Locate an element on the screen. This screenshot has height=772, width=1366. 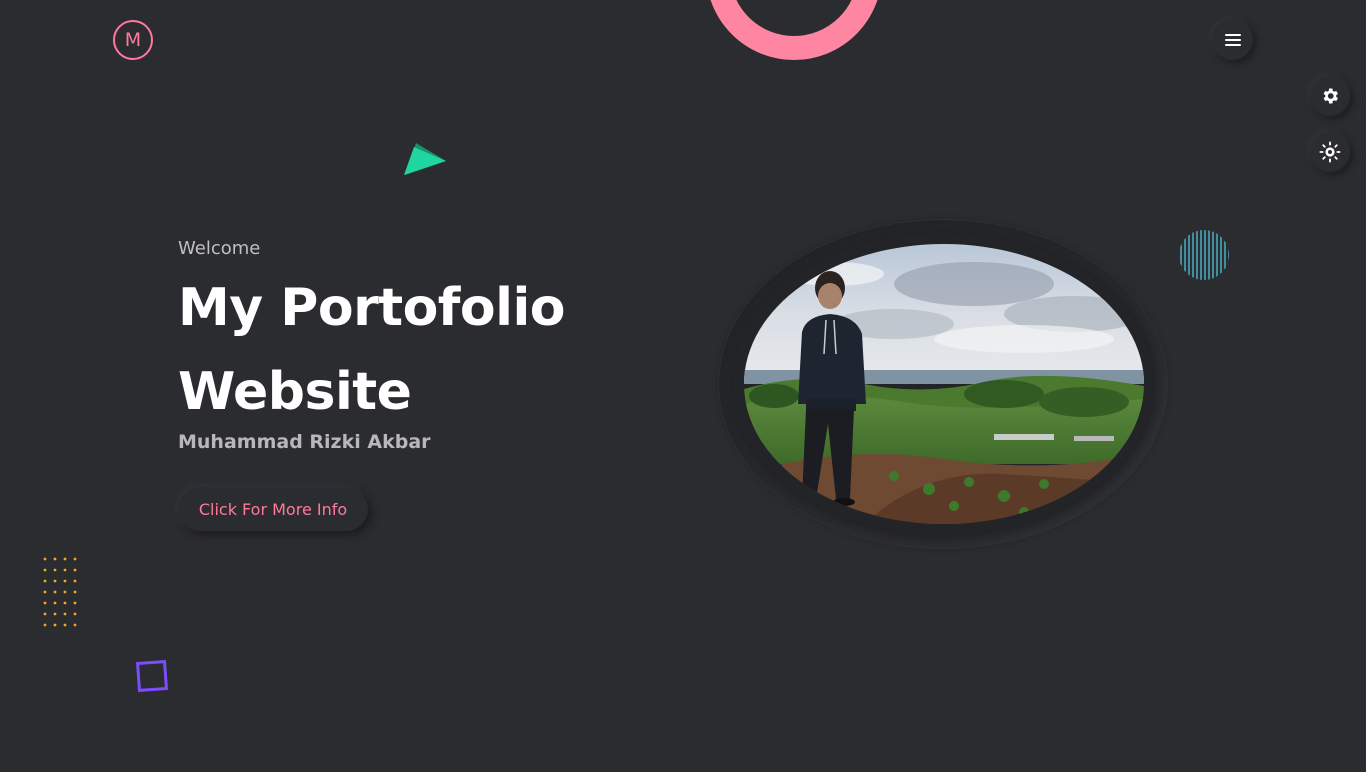
settings-button is located at coordinates (1330, 96).